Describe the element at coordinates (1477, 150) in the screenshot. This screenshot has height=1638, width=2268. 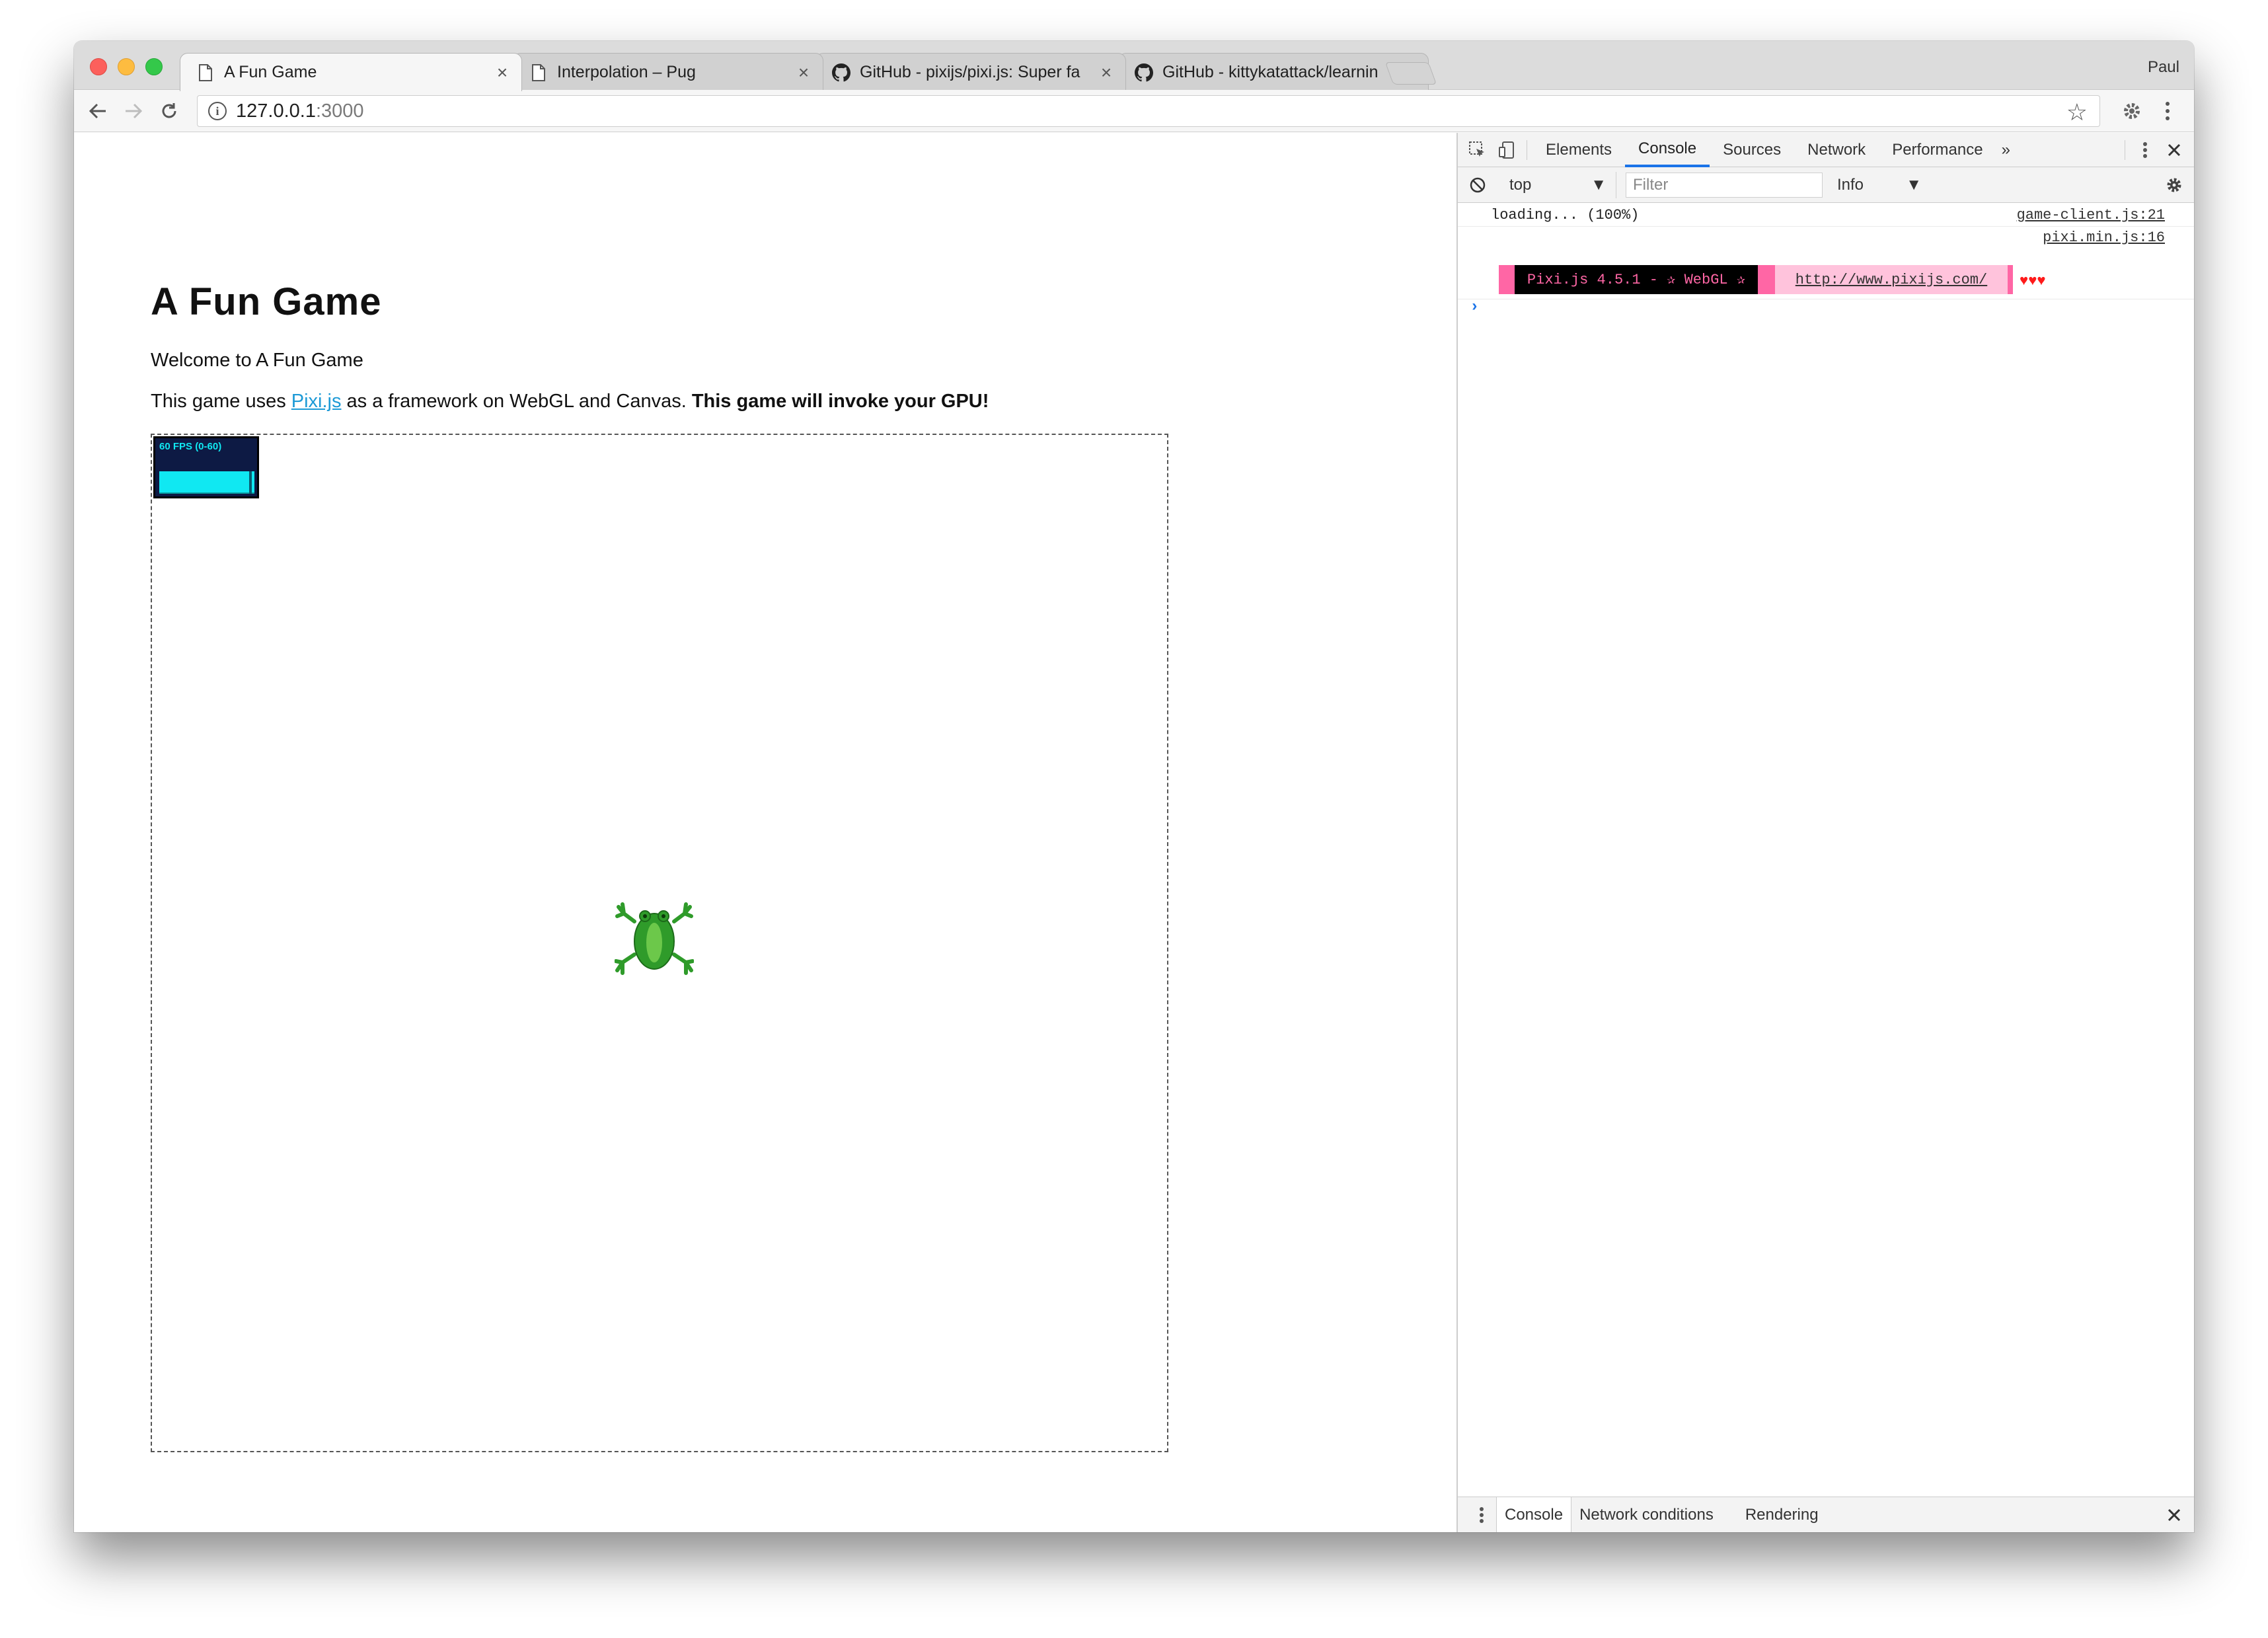
I see `inspect-element-icon` at that location.